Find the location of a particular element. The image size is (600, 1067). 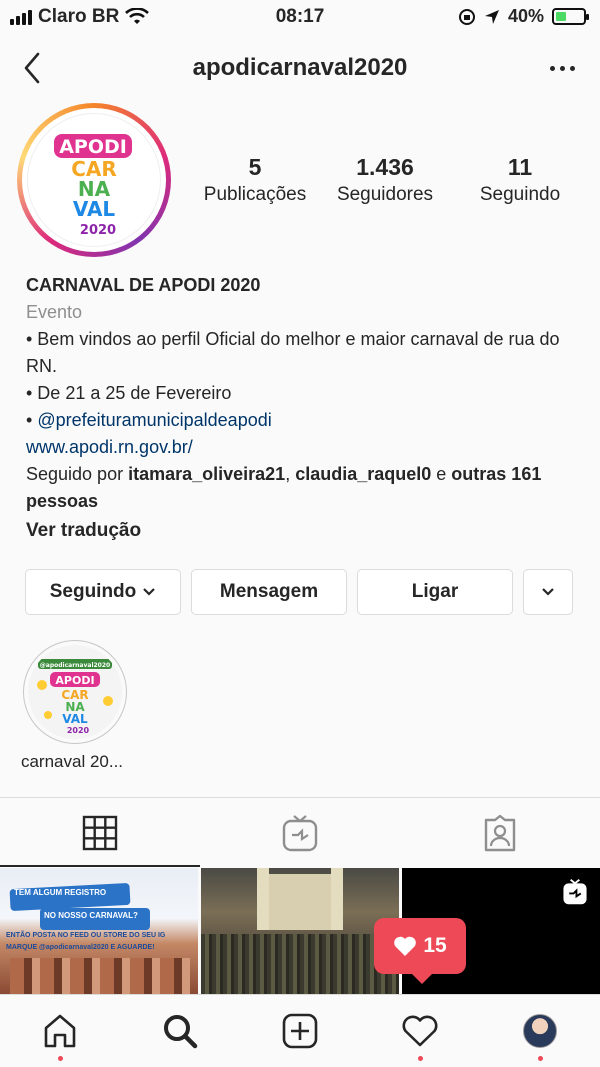

tab-tagged is located at coordinates (500, 832).